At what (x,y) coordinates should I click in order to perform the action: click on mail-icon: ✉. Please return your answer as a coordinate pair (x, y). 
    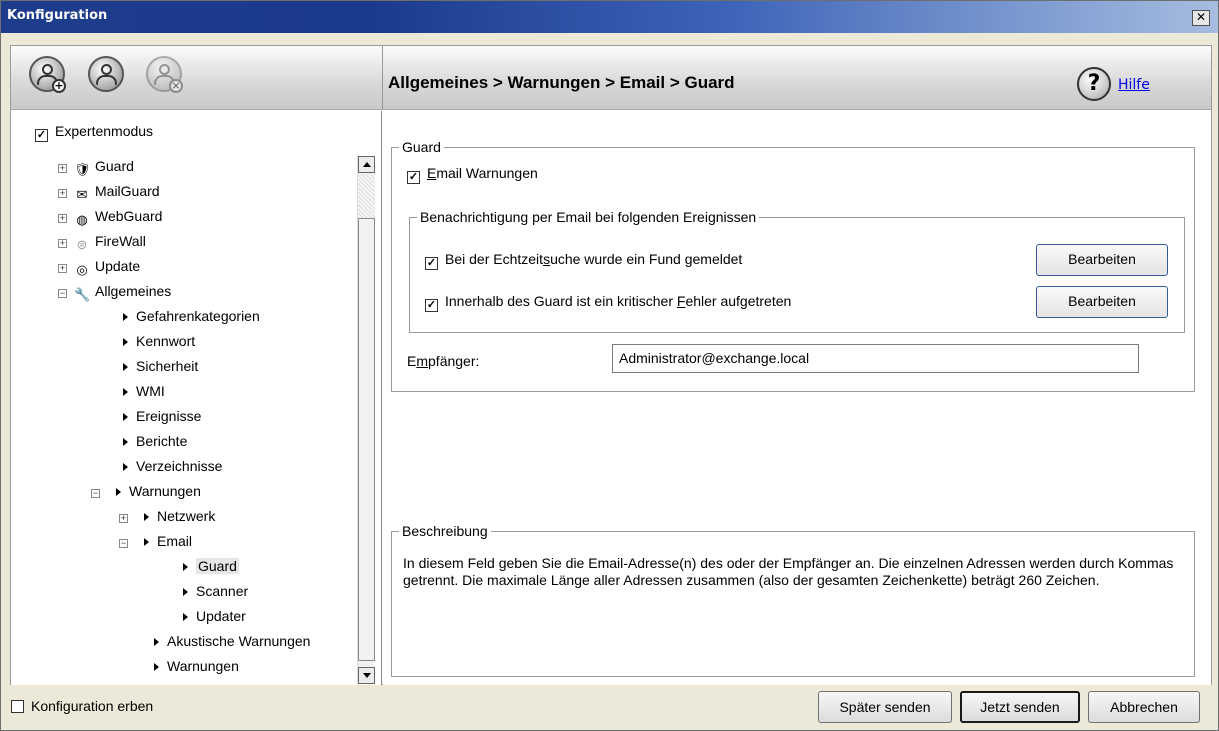
    Looking at the image, I should click on (82, 194).